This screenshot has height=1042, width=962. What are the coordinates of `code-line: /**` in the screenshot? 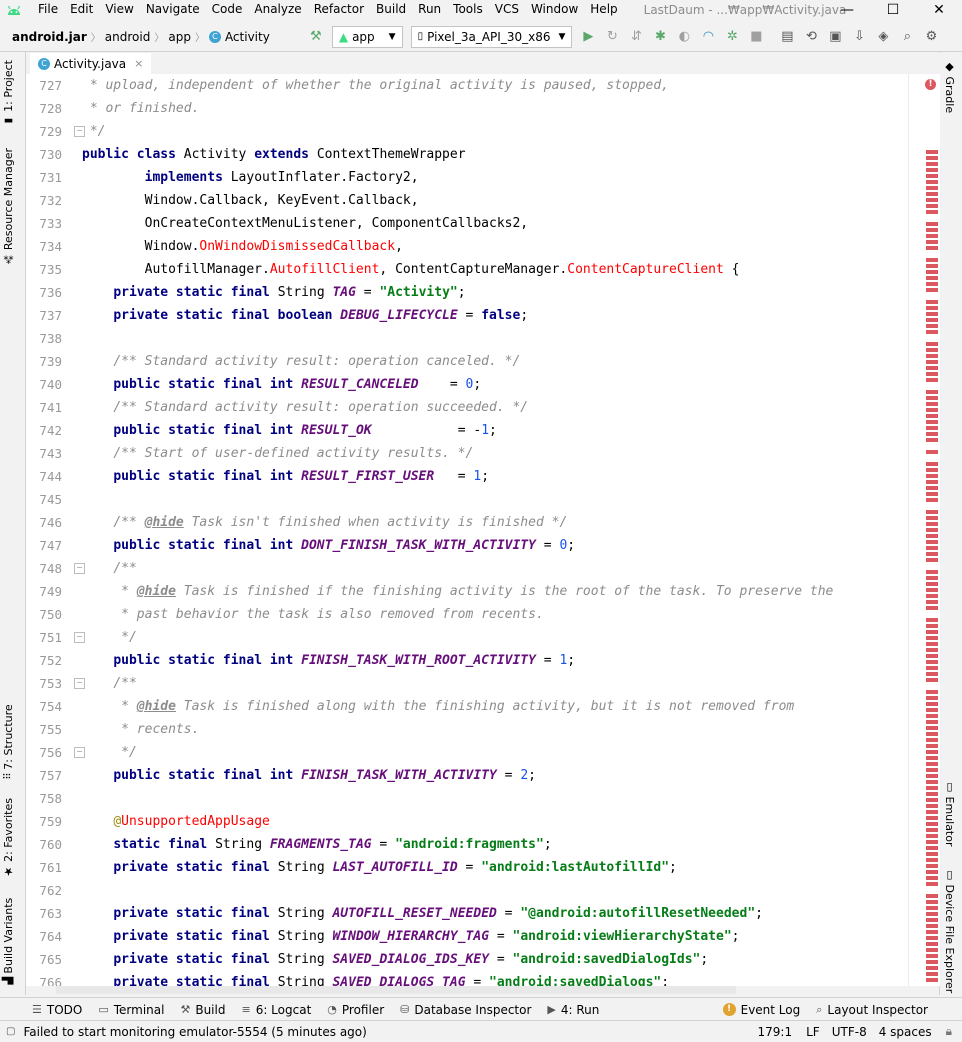 It's located at (109, 683).